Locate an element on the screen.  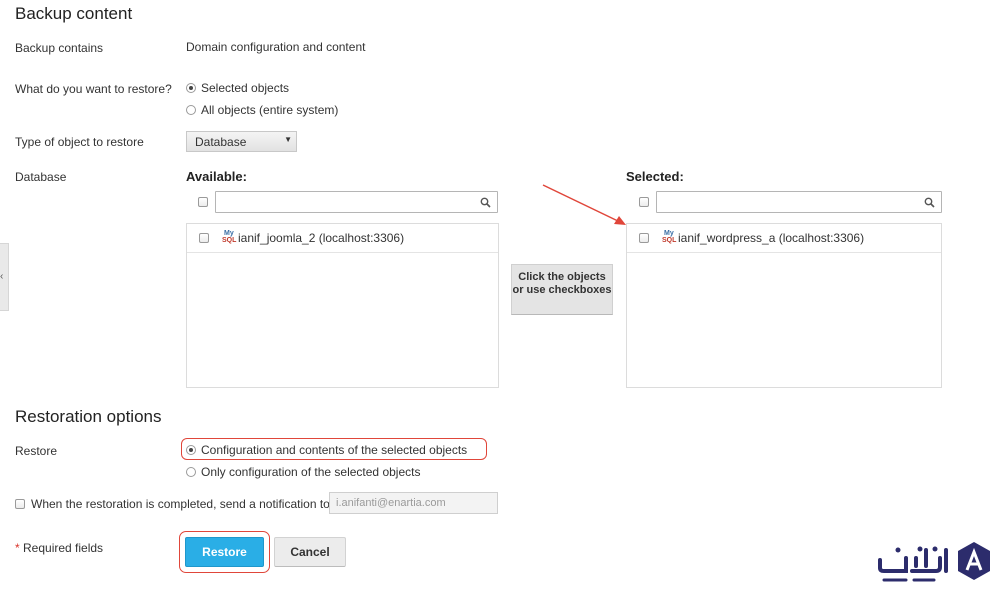
required-text: Required fields is located at coordinates (63, 548).